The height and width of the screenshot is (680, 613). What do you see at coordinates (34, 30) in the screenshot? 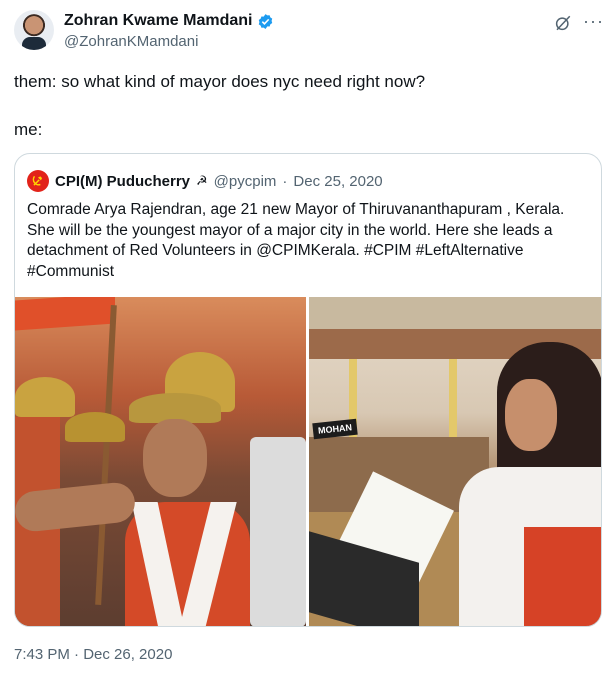
I see `author-avatar` at bounding box center [34, 30].